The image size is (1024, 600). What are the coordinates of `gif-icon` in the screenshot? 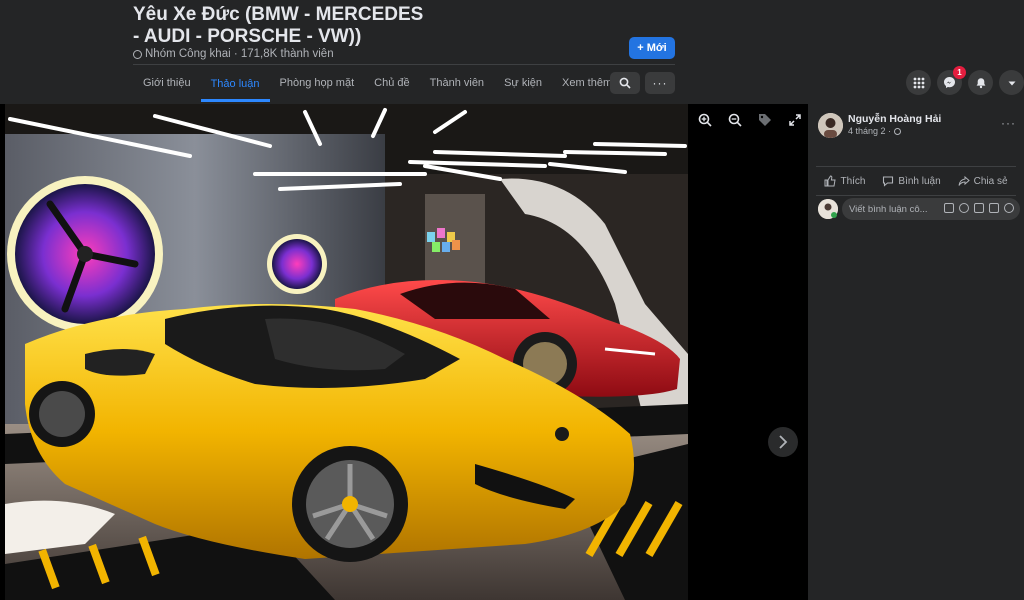 It's located at (994, 208).